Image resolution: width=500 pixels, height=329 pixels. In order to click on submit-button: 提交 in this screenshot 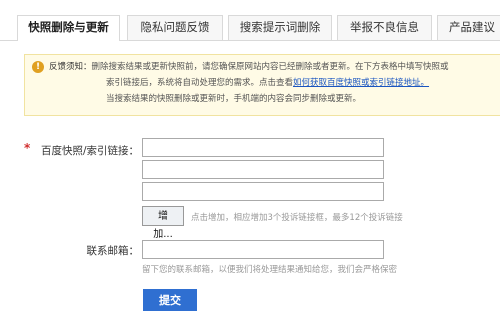, I will do `click(170, 300)`.